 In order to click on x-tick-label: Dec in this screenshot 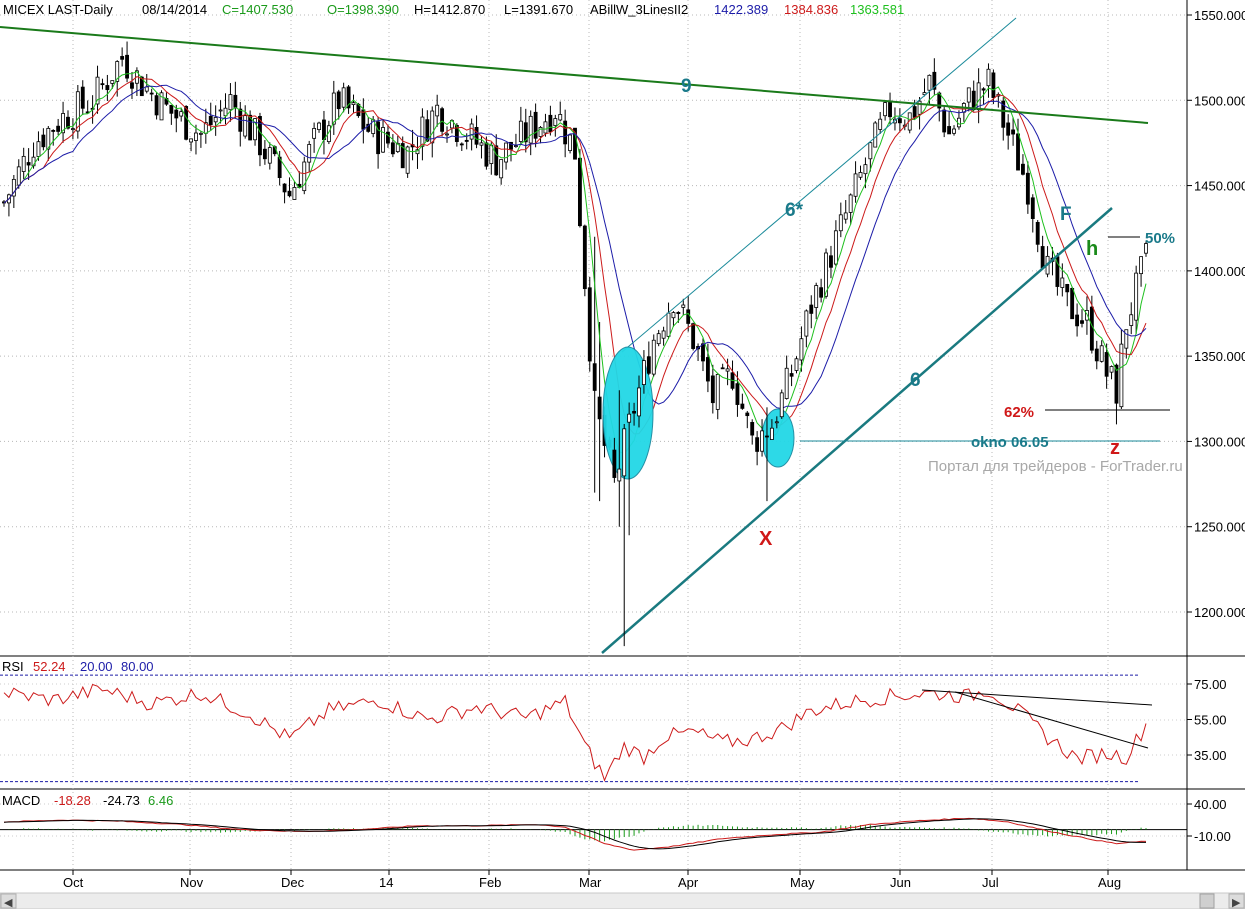, I will do `click(293, 882)`.